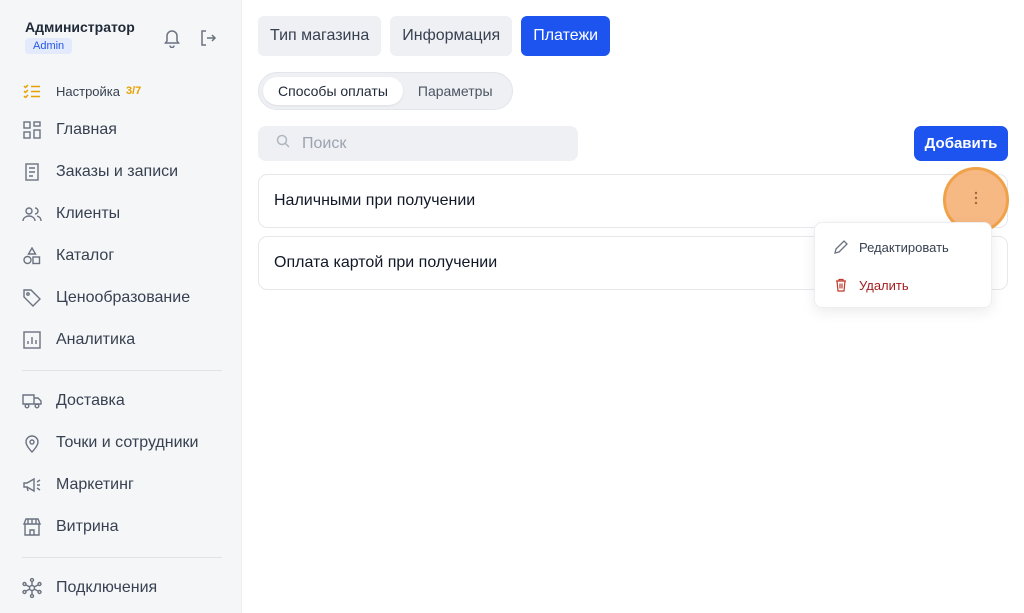 This screenshot has width=1024, height=613. I want to click on users-icon, so click(32, 214).